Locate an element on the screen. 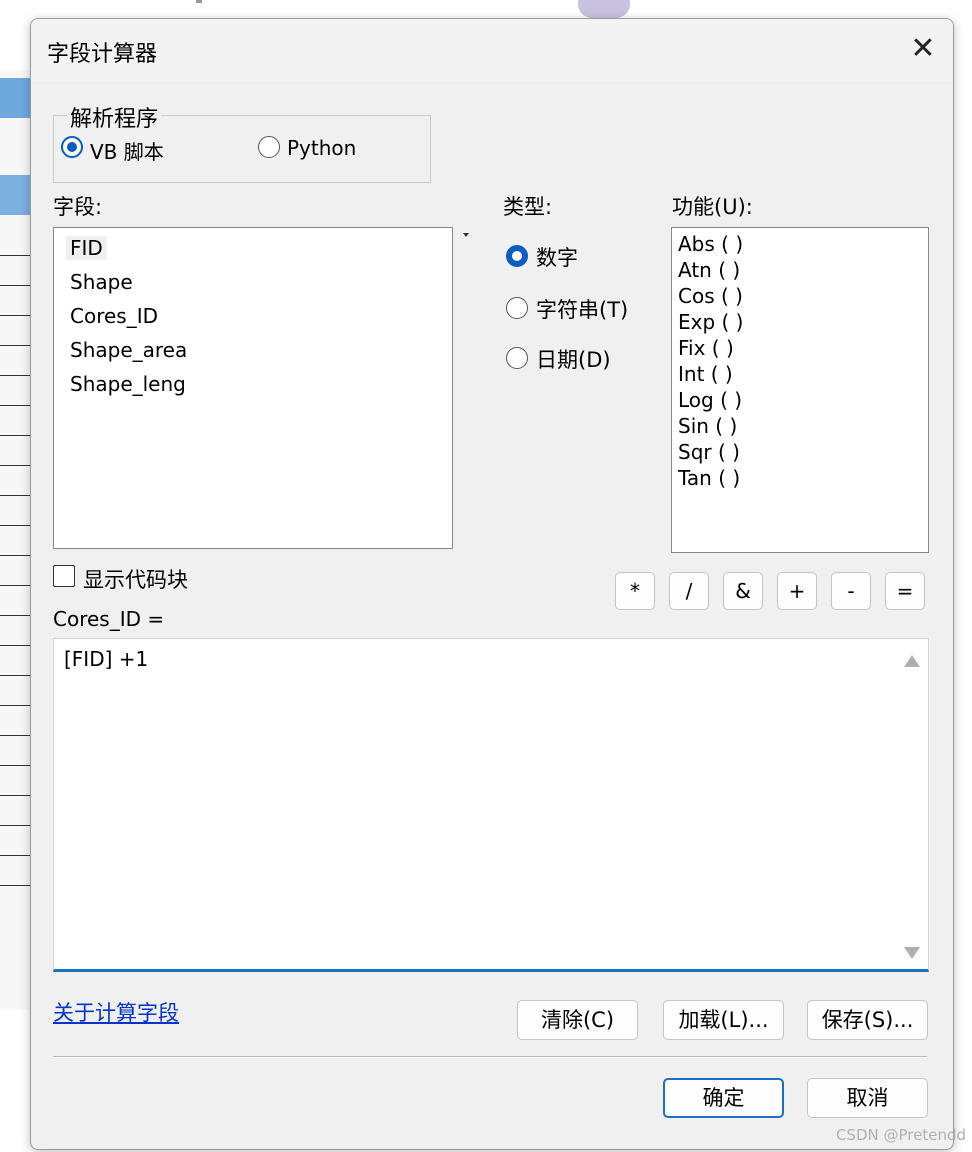 The width and height of the screenshot is (972, 1152). clear-button: 清除(C) is located at coordinates (577, 1020).